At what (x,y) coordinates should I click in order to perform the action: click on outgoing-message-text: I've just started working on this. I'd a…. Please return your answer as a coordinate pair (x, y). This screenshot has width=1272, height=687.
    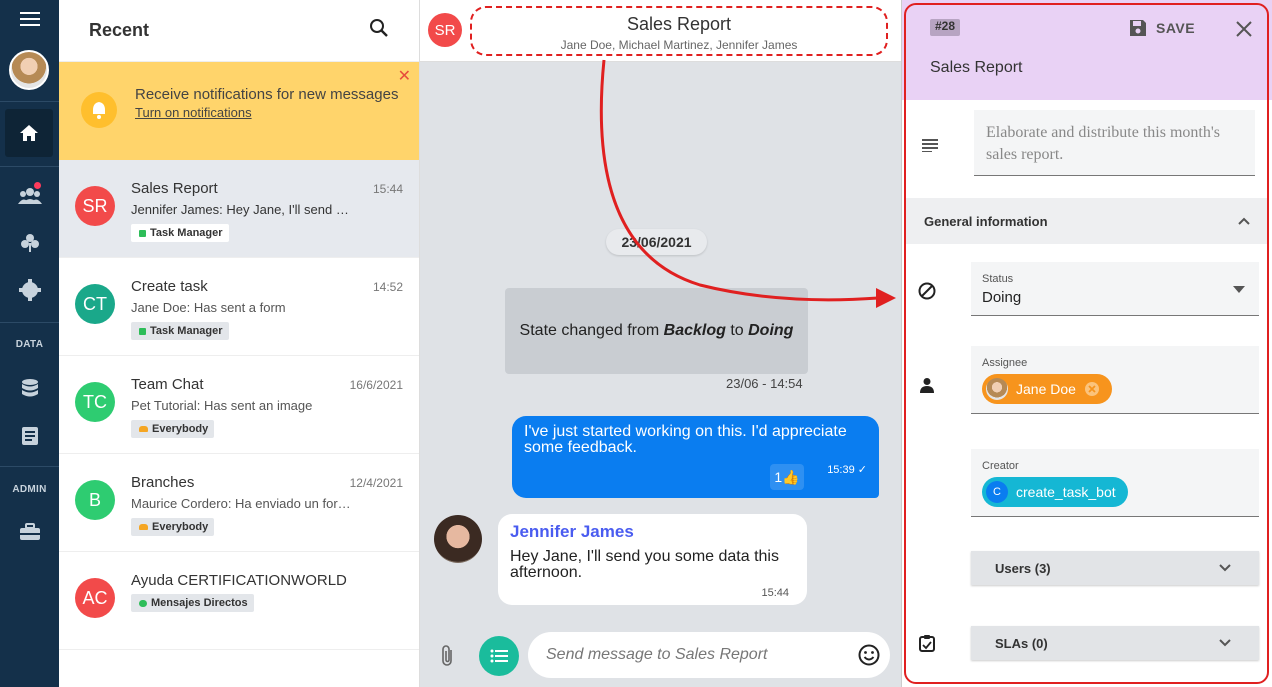
    Looking at the image, I should click on (685, 439).